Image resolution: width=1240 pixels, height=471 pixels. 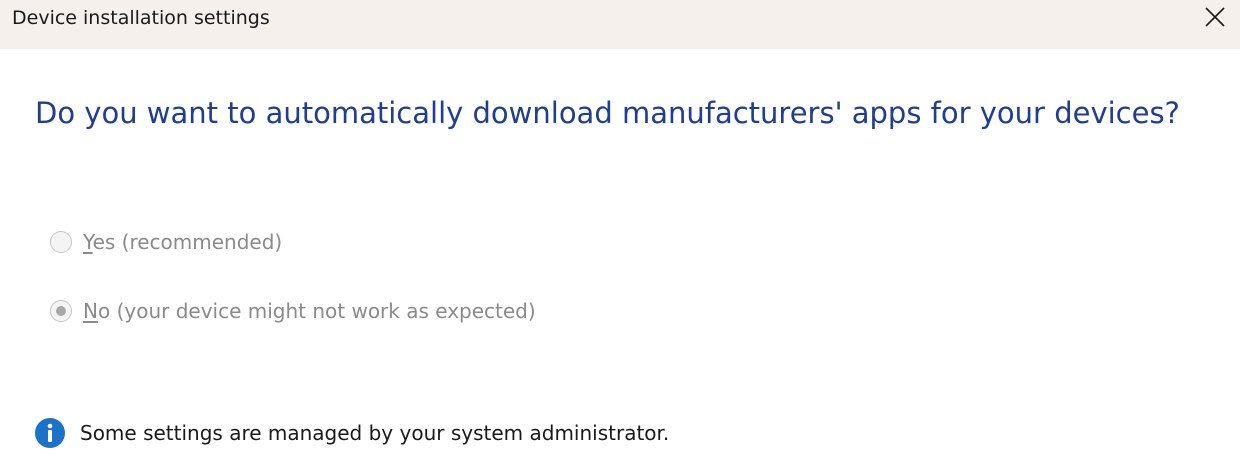 What do you see at coordinates (50, 433) in the screenshot?
I see `info-icon` at bounding box center [50, 433].